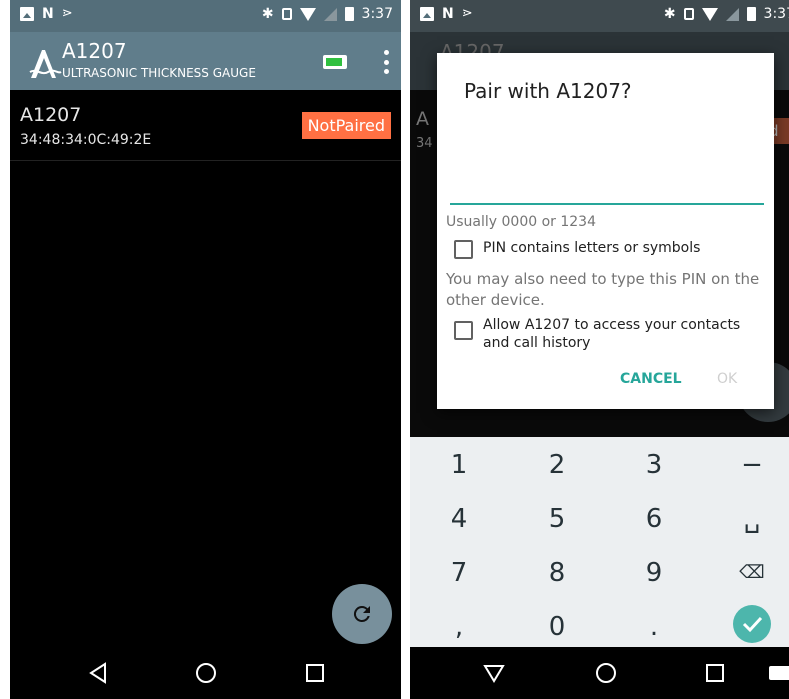 This screenshot has width=789, height=699. I want to click on key-comma: ,, so click(459, 627).